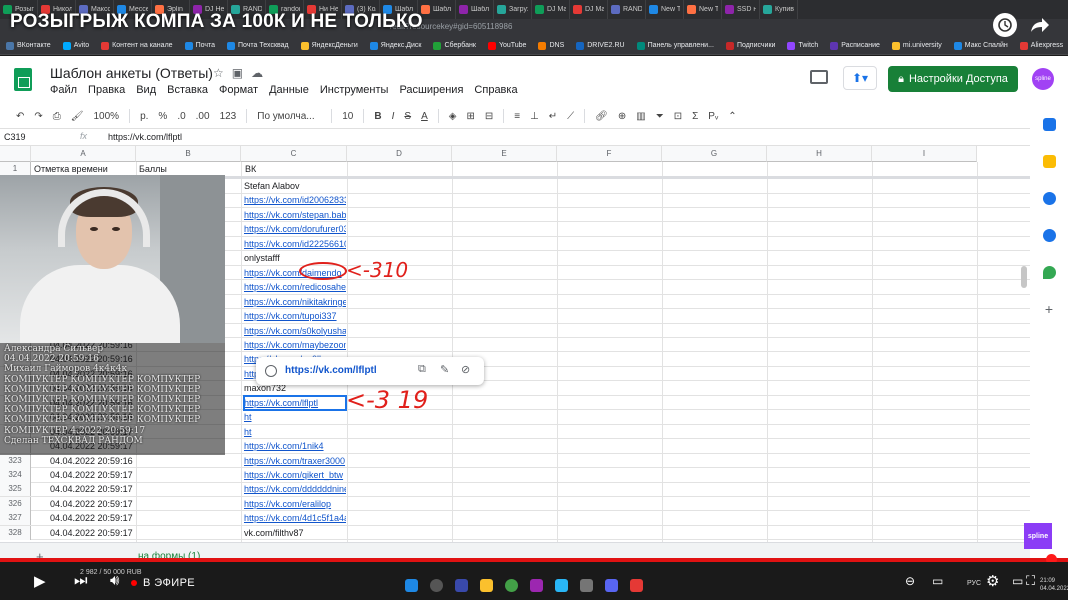  What do you see at coordinates (678, 116) in the screenshot?
I see `filter-views-icon: ⊡` at bounding box center [678, 116].